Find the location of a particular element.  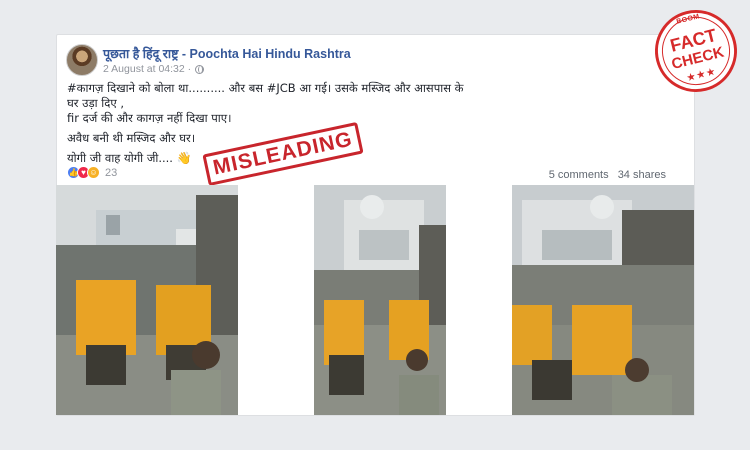

video-frame-3-image is located at coordinates (603, 300).